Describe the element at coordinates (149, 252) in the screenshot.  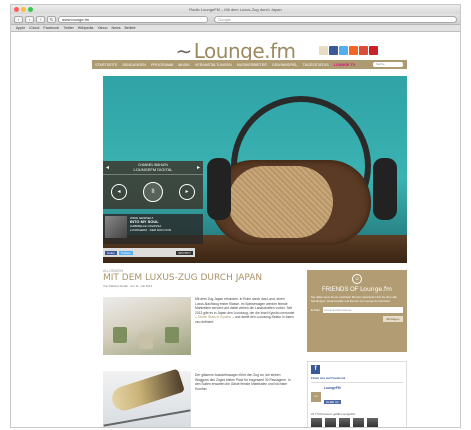
I see `share-bar: Teilen Twittern SPOTIFY` at that location.